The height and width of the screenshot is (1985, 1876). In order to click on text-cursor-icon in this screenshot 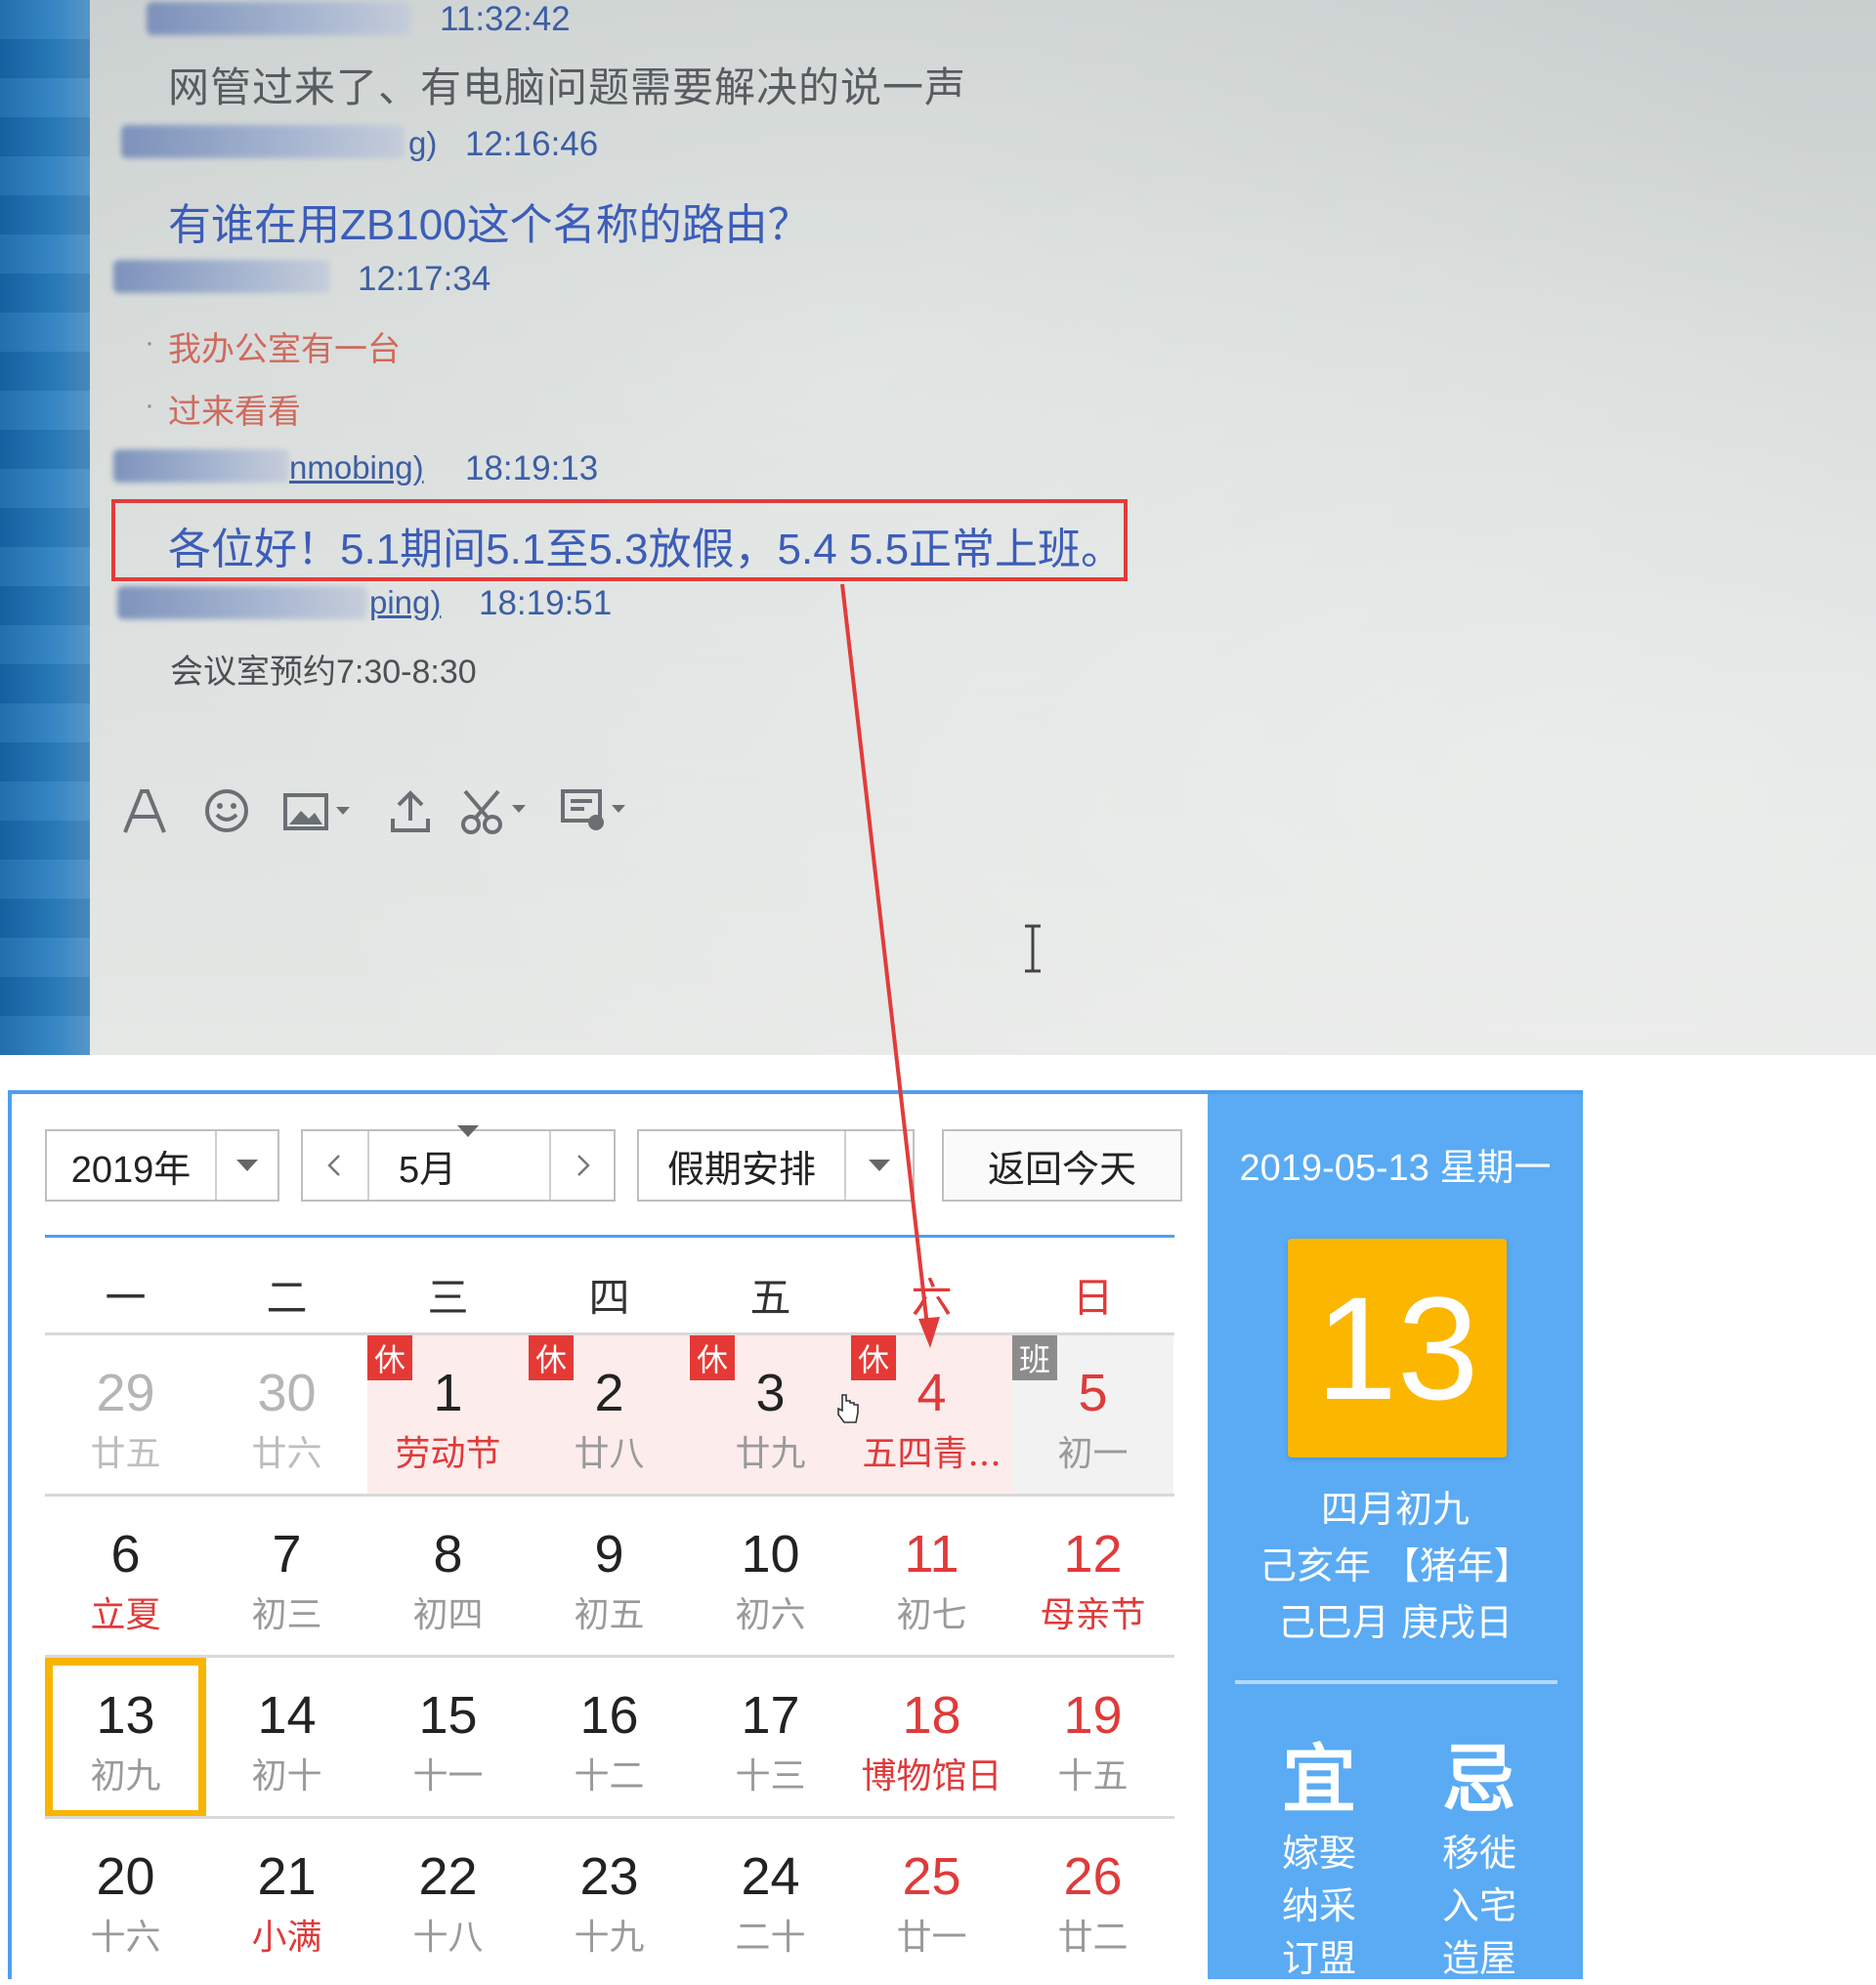, I will do `click(1033, 948)`.